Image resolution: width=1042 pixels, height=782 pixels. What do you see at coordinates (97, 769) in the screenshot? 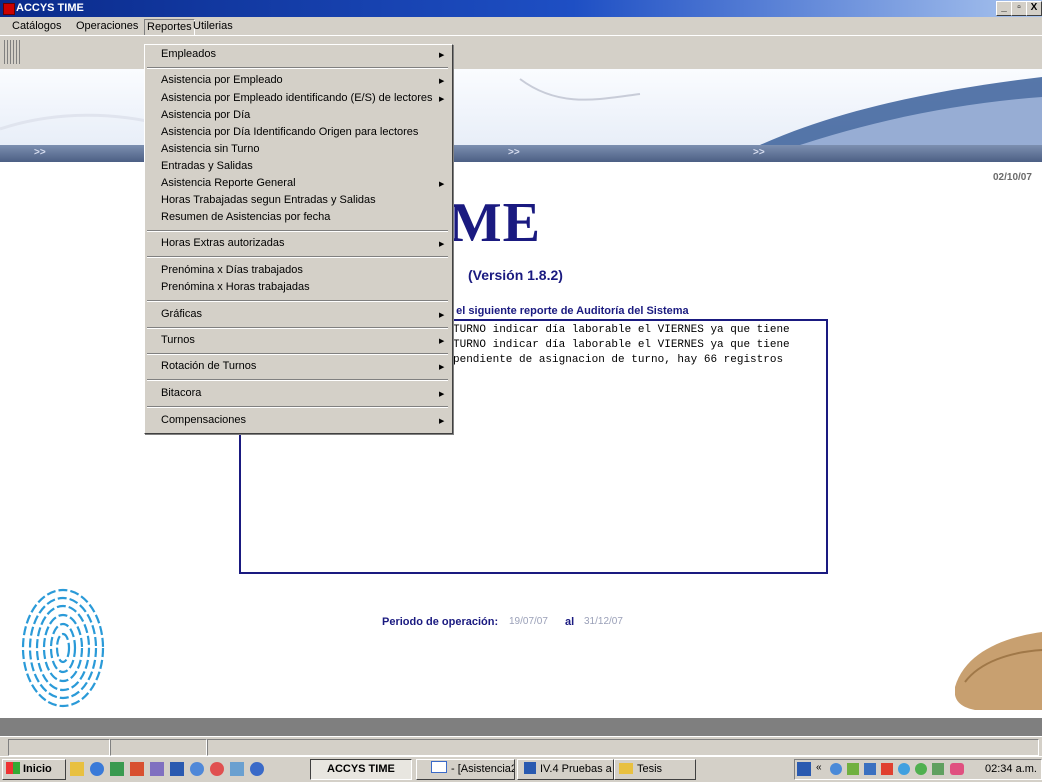
I see `ie-icon` at bounding box center [97, 769].